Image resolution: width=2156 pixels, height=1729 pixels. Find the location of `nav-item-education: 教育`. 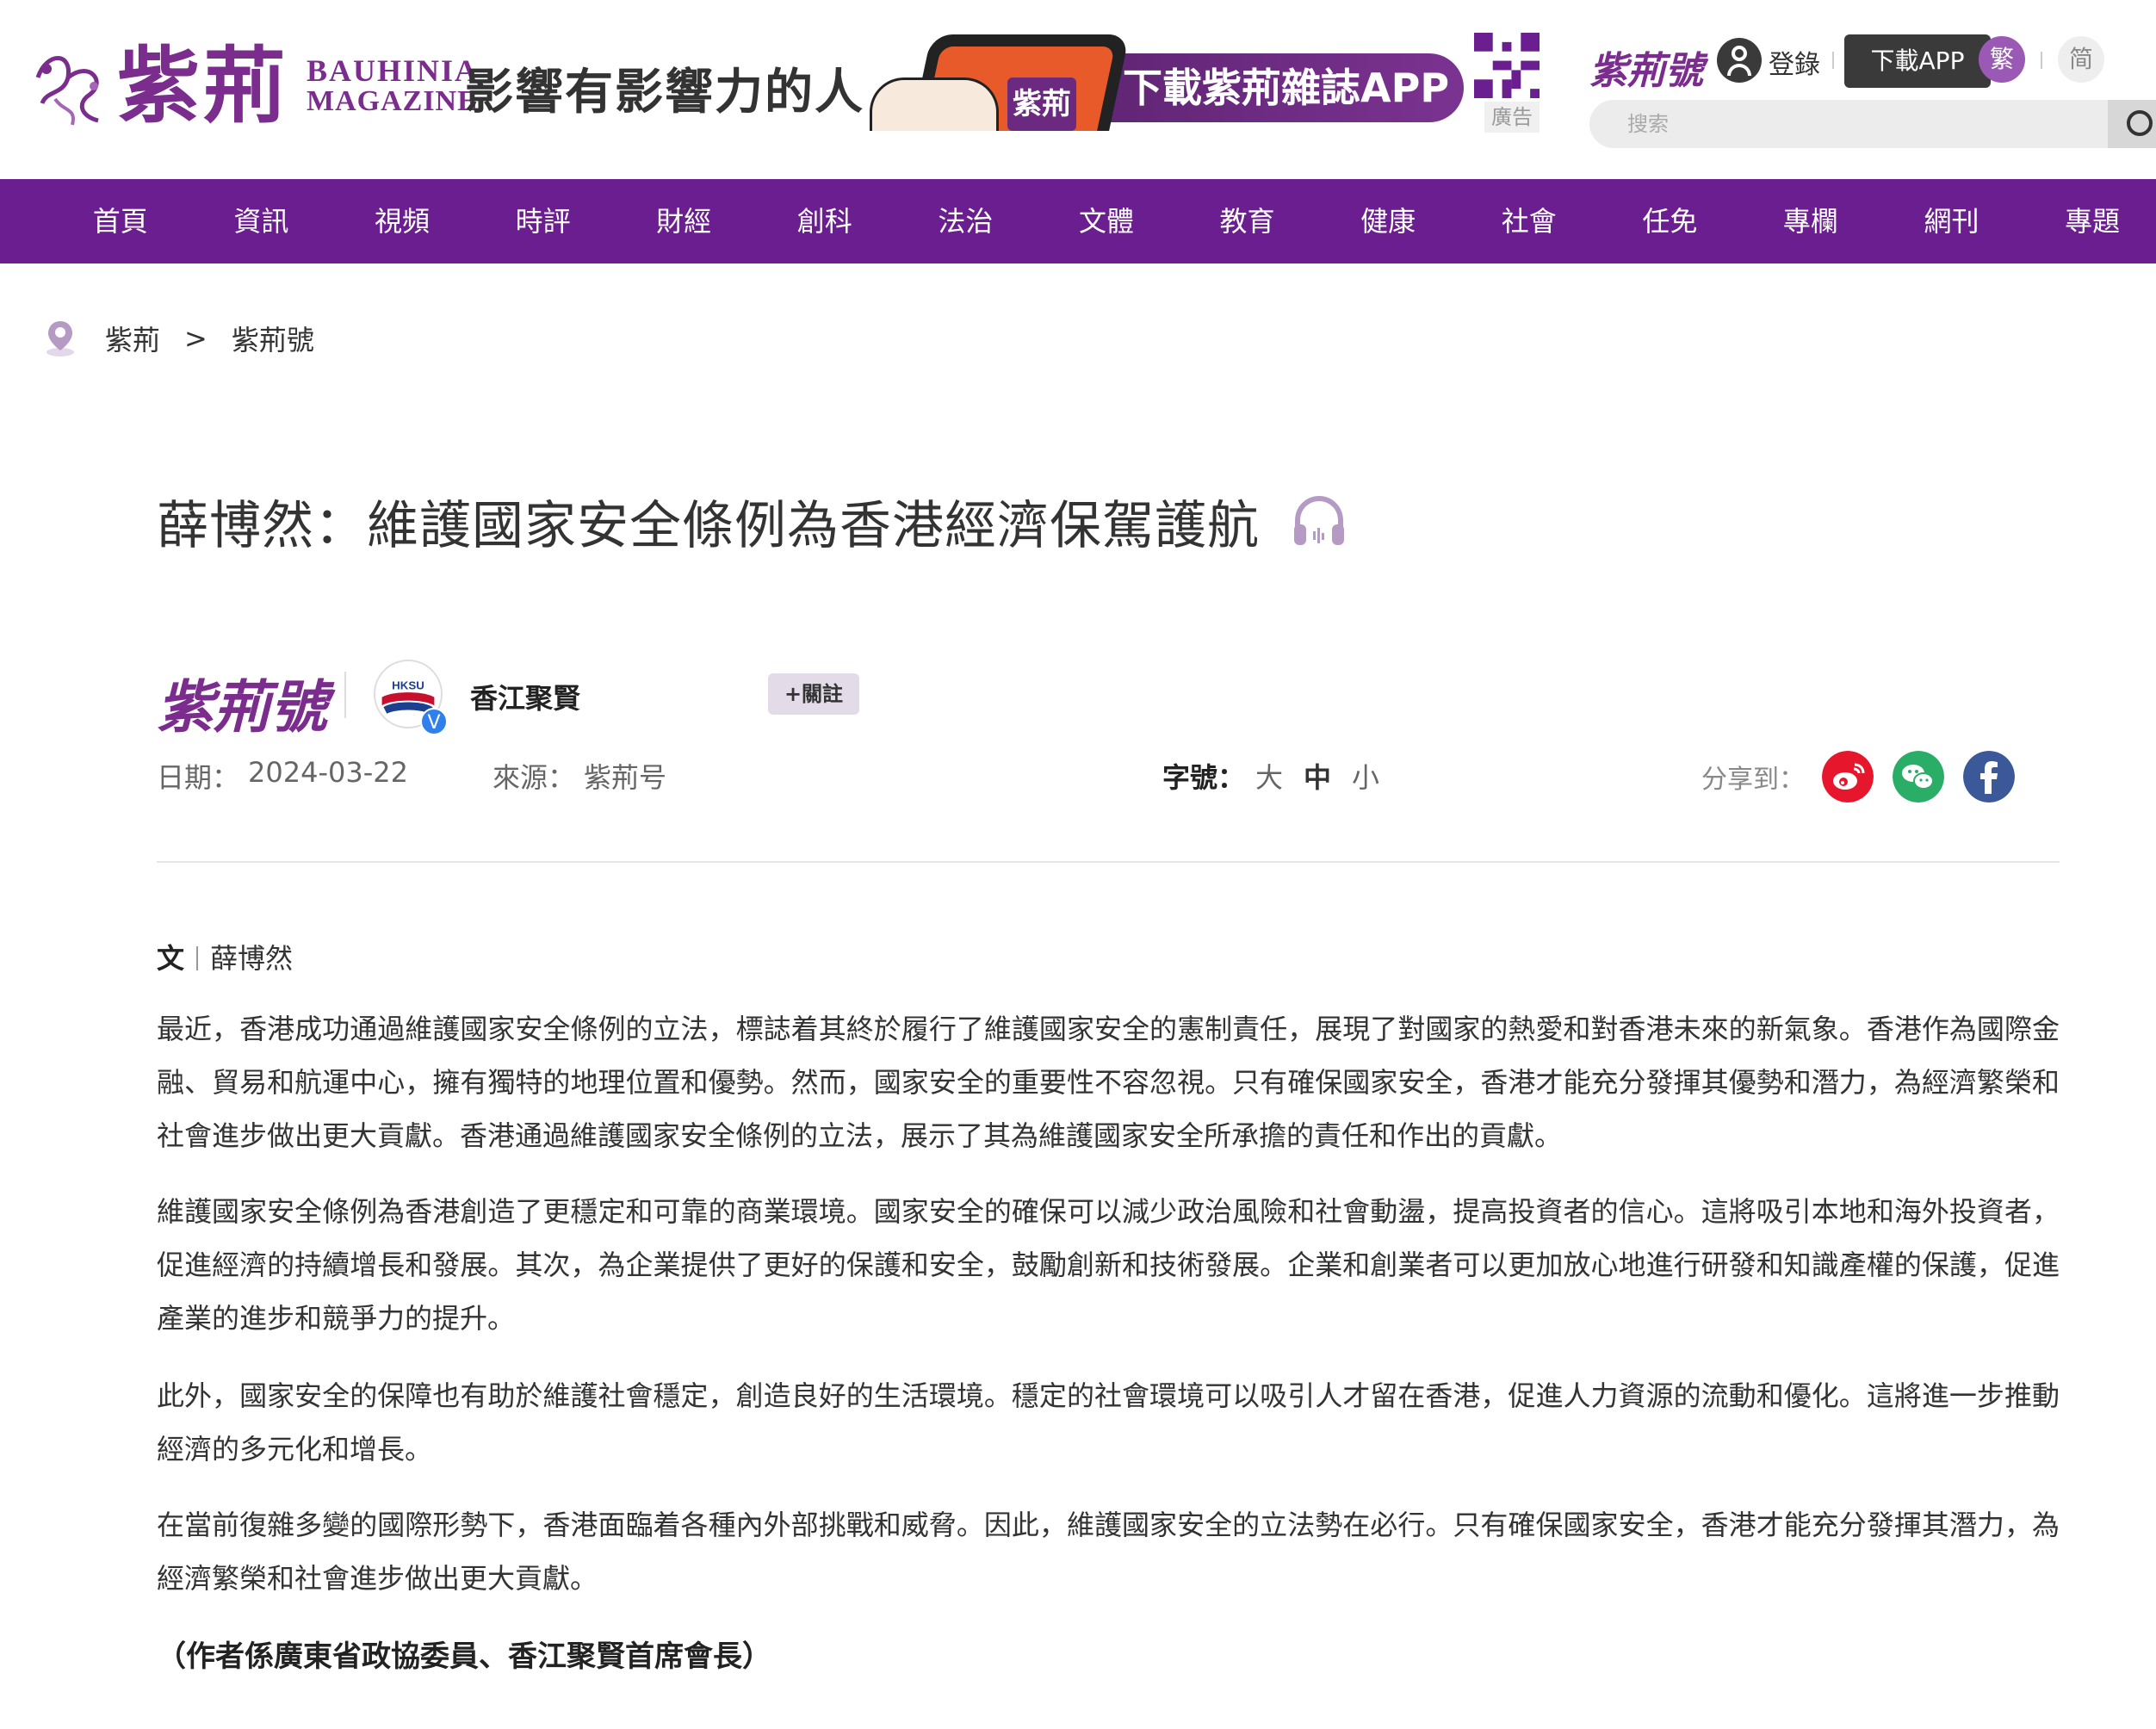

nav-item-education: 教育 is located at coordinates (1248, 221).